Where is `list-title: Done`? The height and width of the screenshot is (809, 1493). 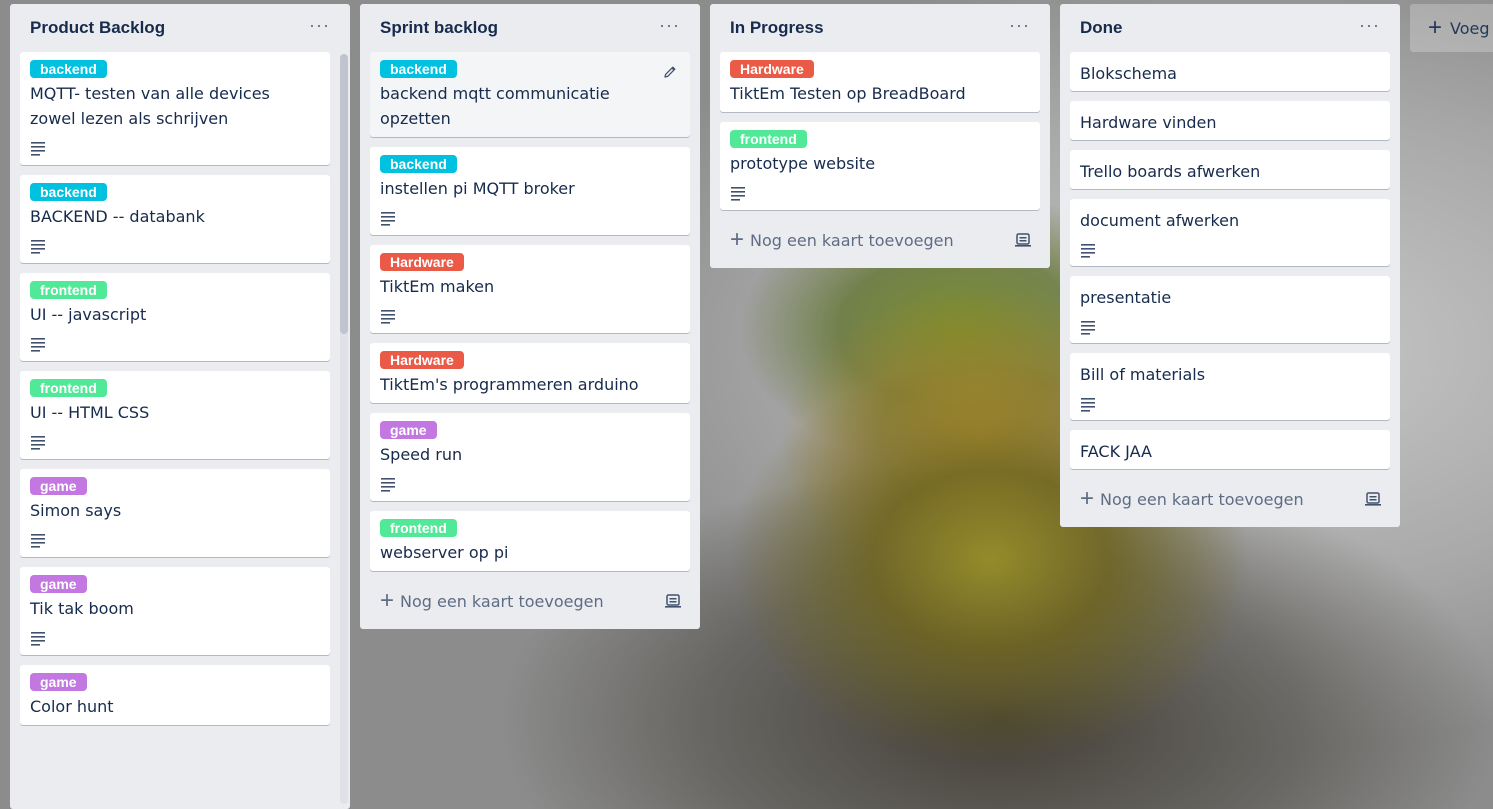
list-title: Done is located at coordinates (1101, 28).